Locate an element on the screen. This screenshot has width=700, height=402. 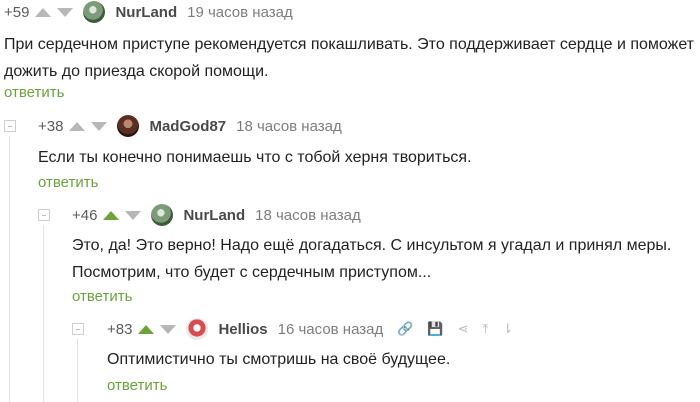
comment-tools: 🔗 💾 ⋖ ⤒ ⇂ is located at coordinates (462, 329).